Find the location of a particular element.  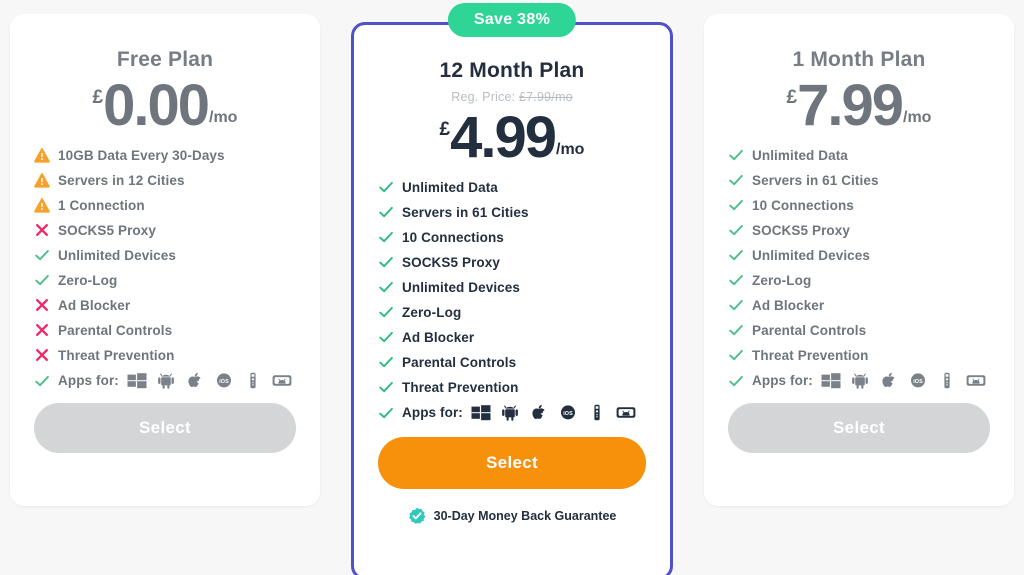

feature-item: 10GB Data Every 30-Days is located at coordinates (165, 155).